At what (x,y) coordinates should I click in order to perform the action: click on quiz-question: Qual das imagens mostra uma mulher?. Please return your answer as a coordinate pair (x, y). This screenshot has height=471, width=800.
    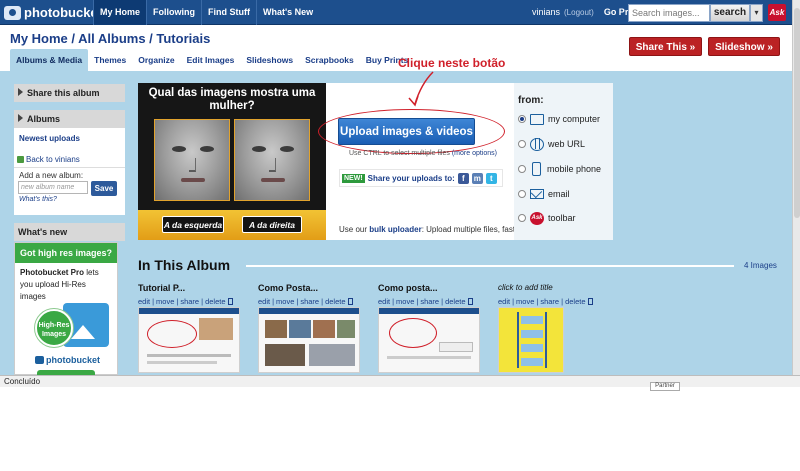
    Looking at the image, I should click on (232, 99).